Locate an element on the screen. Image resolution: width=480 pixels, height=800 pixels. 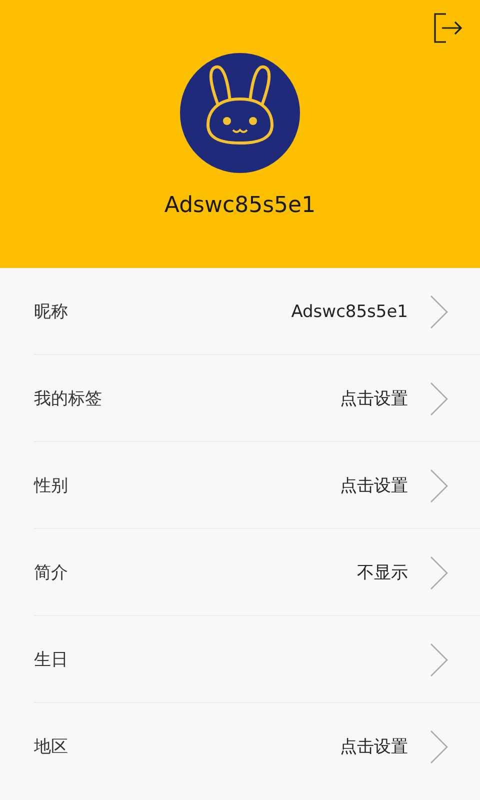
settings-row: 性别 点击设置 is located at coordinates (240, 485).